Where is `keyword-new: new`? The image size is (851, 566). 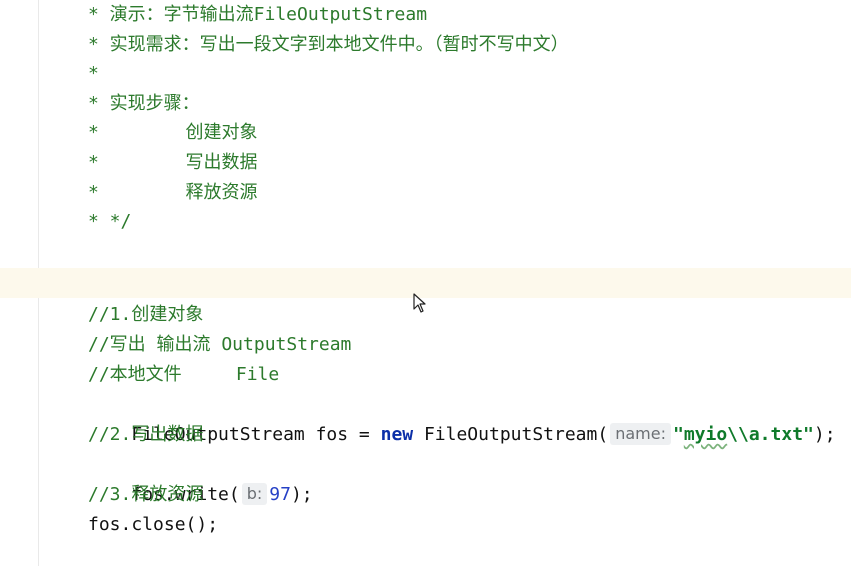
keyword-new: new is located at coordinates (397, 434).